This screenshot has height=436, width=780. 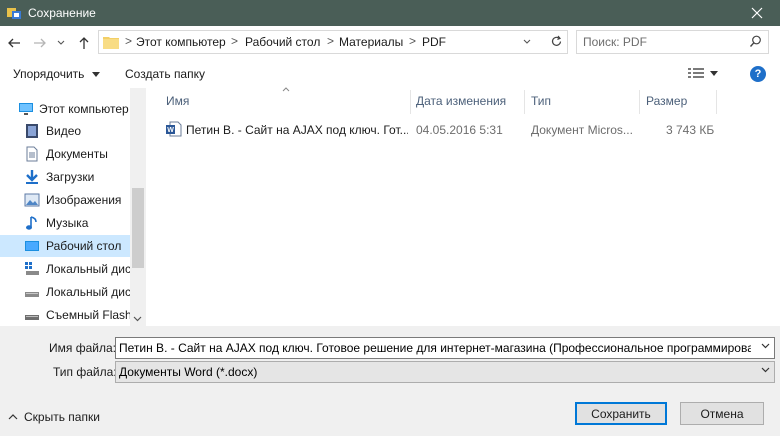 I want to click on arrow-left-icon, so click(x=14, y=43).